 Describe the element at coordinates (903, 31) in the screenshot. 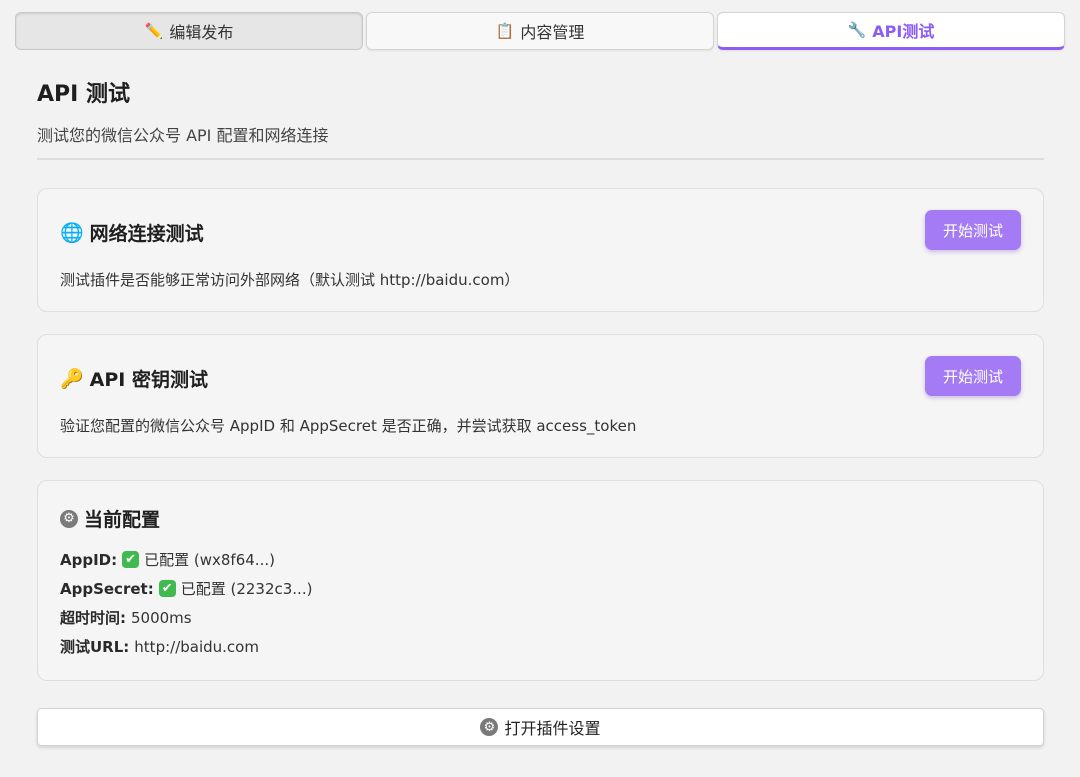

I see `tab-label: API测试` at that location.